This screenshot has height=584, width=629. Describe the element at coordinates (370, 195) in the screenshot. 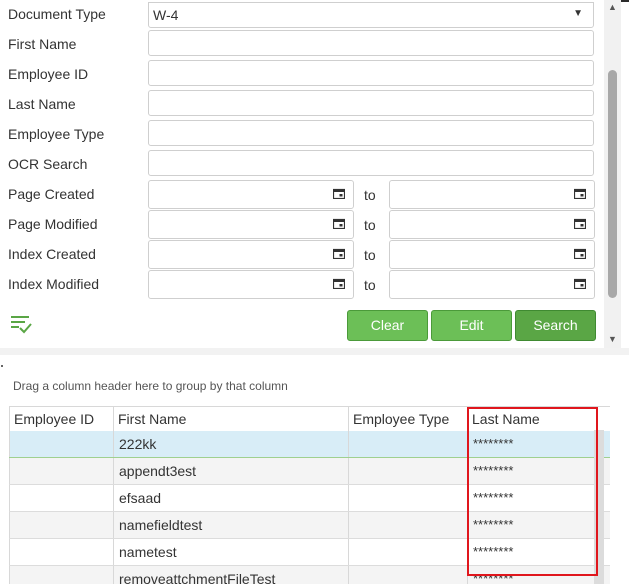

I see `page-created-to-label: to` at that location.